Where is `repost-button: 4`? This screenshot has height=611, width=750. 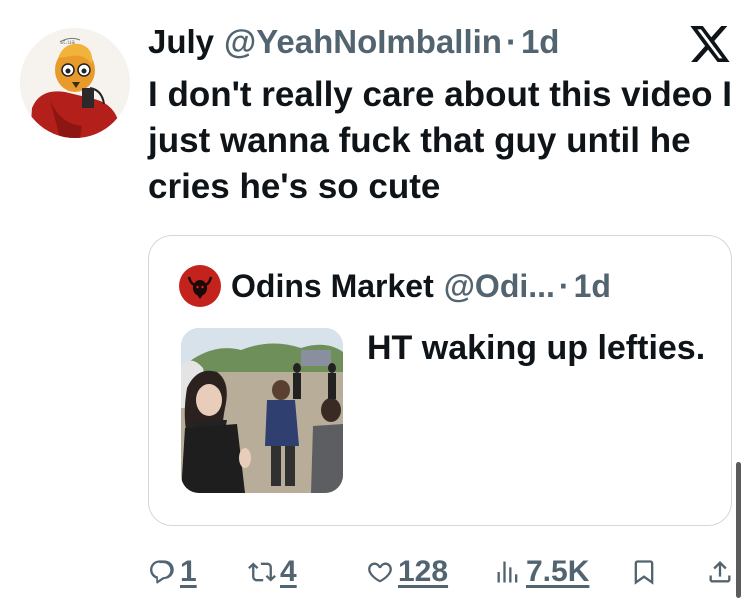
repost-button: 4 is located at coordinates (272, 572).